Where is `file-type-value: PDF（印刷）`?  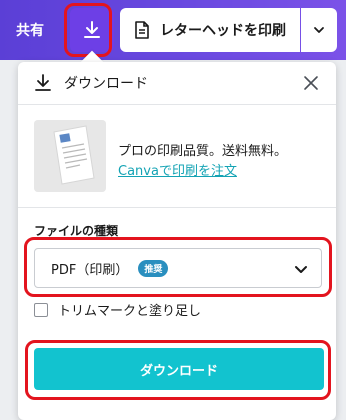 file-type-value: PDF（印刷） is located at coordinates (90, 270).